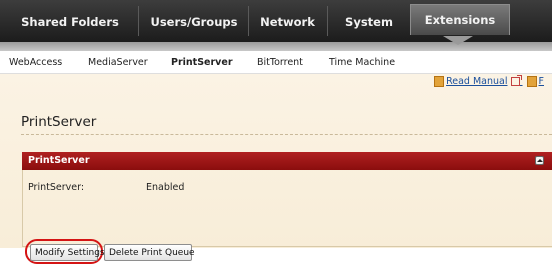 The width and height of the screenshot is (552, 264). I want to click on read-manual-link: Read Manual F, so click(489, 81).